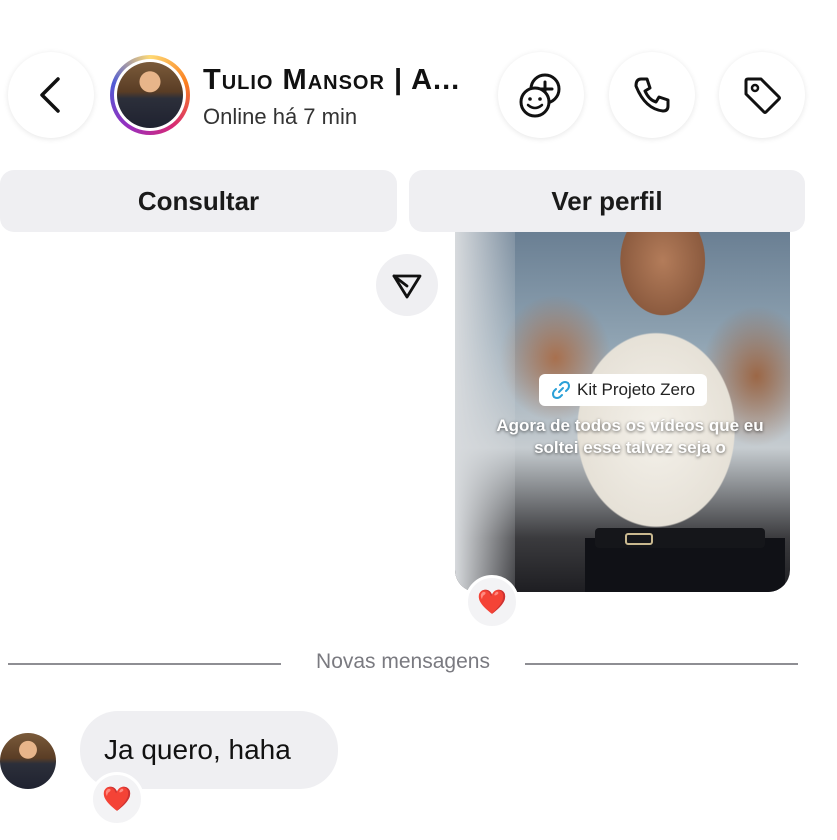 Image resolution: width=837 pixels, height=840 pixels. I want to click on sender-avatar, so click(28, 761).